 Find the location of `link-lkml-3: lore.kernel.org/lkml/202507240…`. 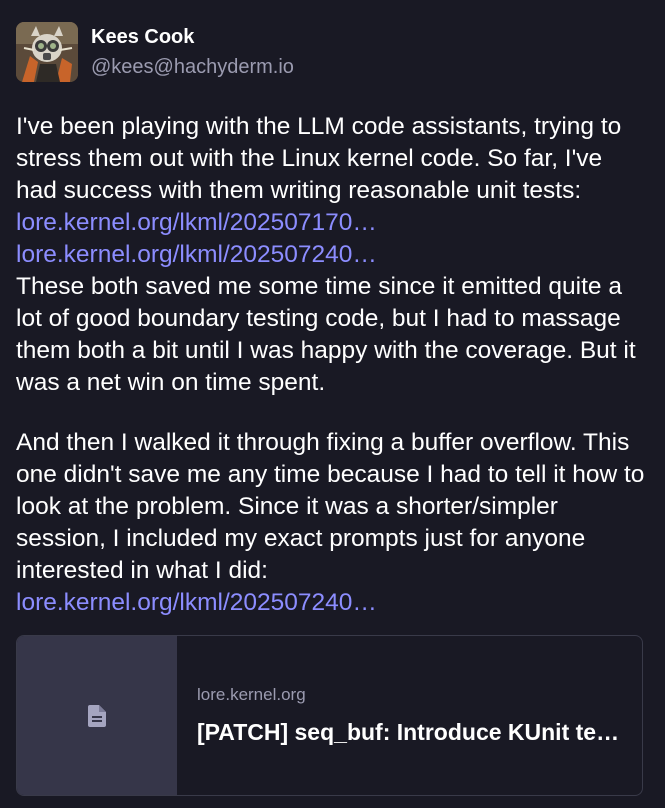

link-lkml-3: lore.kernel.org/lkml/202507240… is located at coordinates (196, 602).